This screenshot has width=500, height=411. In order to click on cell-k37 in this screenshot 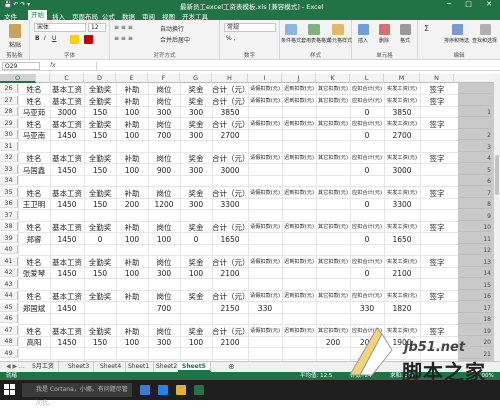, I will do `click(333, 216)`.